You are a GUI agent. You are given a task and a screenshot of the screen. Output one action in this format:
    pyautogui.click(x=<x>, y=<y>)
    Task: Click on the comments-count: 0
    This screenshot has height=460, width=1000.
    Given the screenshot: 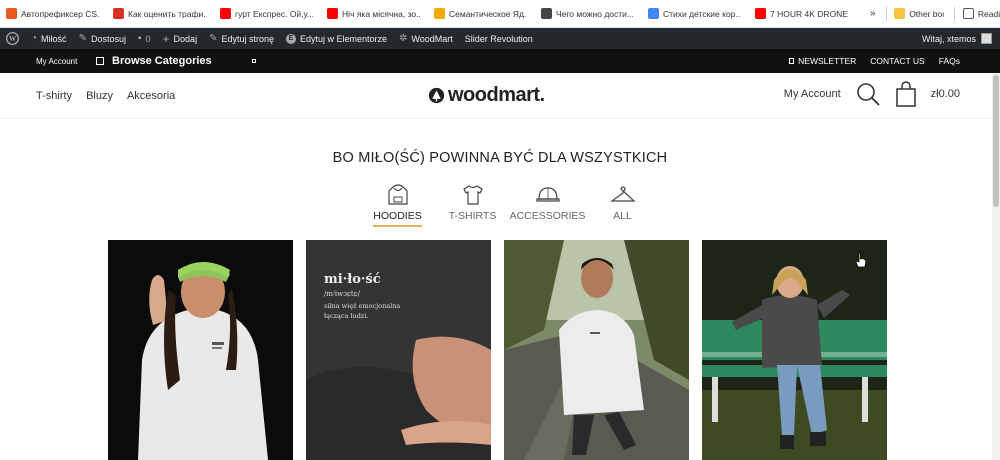 What is the action you would take?
    pyautogui.click(x=148, y=38)
    